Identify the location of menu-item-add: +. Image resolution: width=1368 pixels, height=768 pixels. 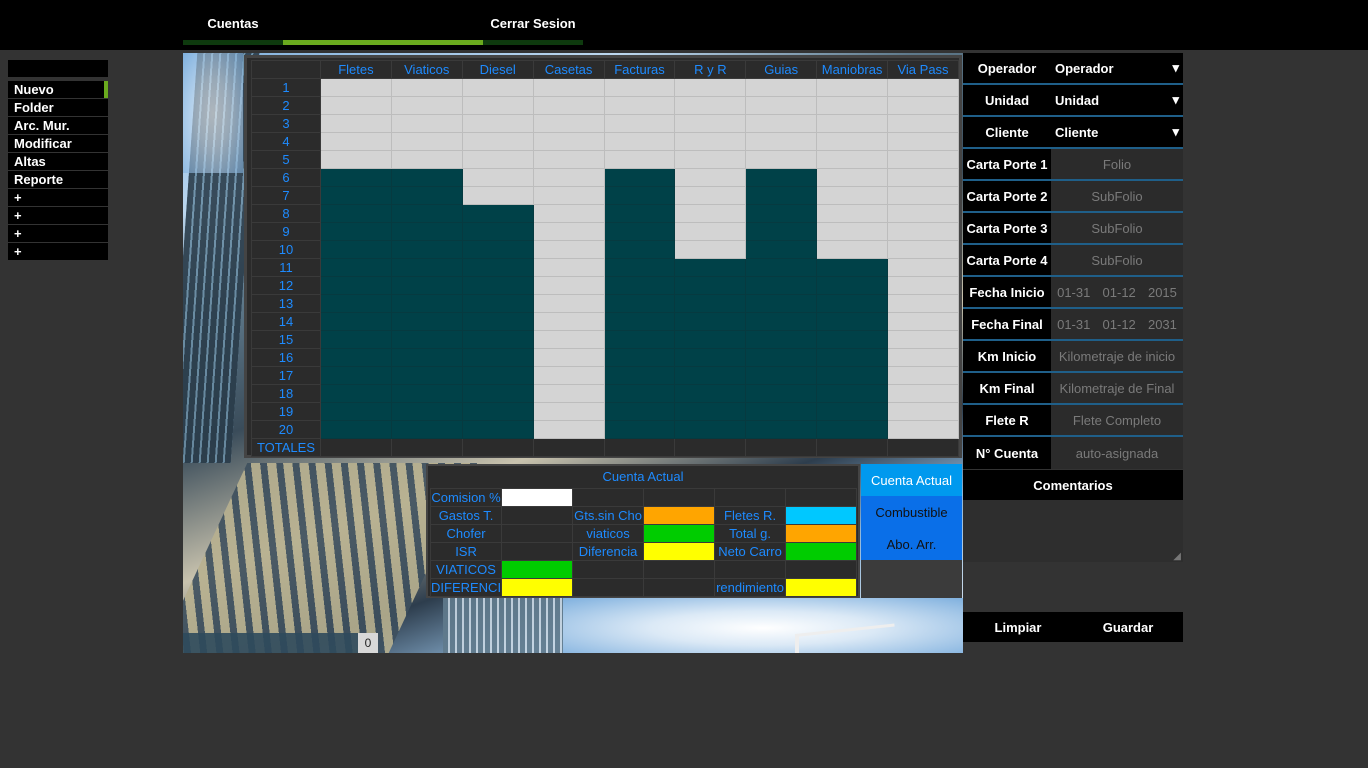
(58, 197).